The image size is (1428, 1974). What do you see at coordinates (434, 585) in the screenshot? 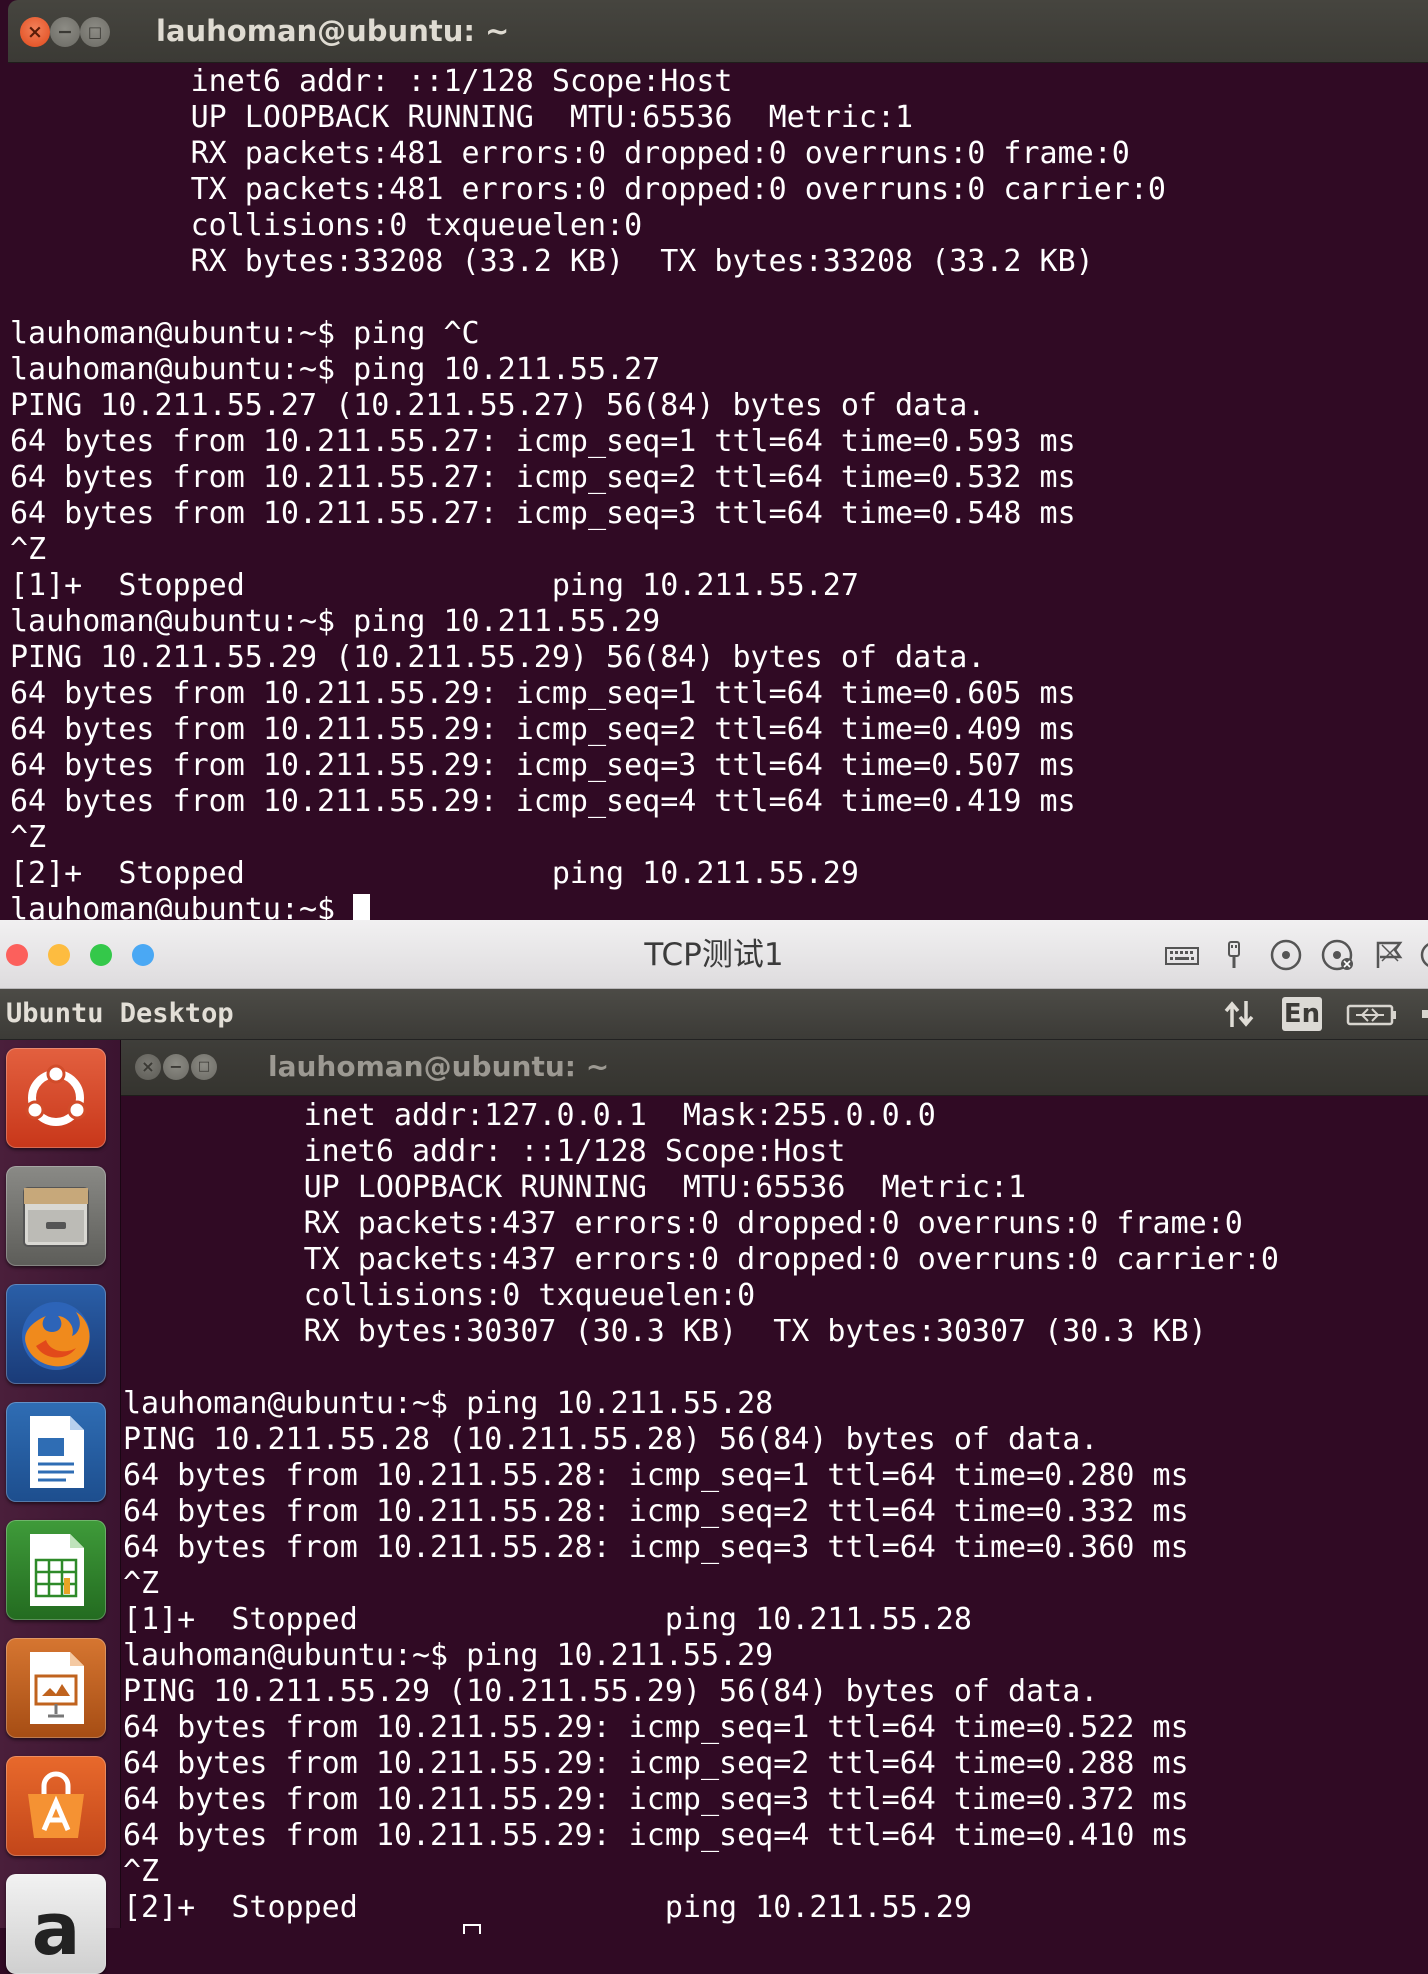
I see `terminal-line: [1]+ Stopped ping 10.211.55.27` at bounding box center [434, 585].